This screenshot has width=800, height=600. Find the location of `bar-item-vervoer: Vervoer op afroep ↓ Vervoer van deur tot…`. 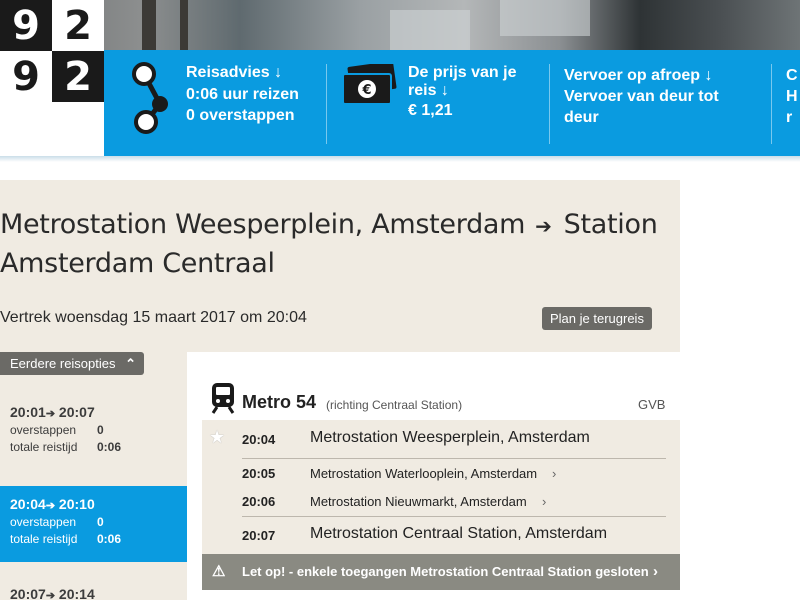

bar-item-vervoer: Vervoer op afroep ↓ Vervoer van deur tot… is located at coordinates (660, 103).